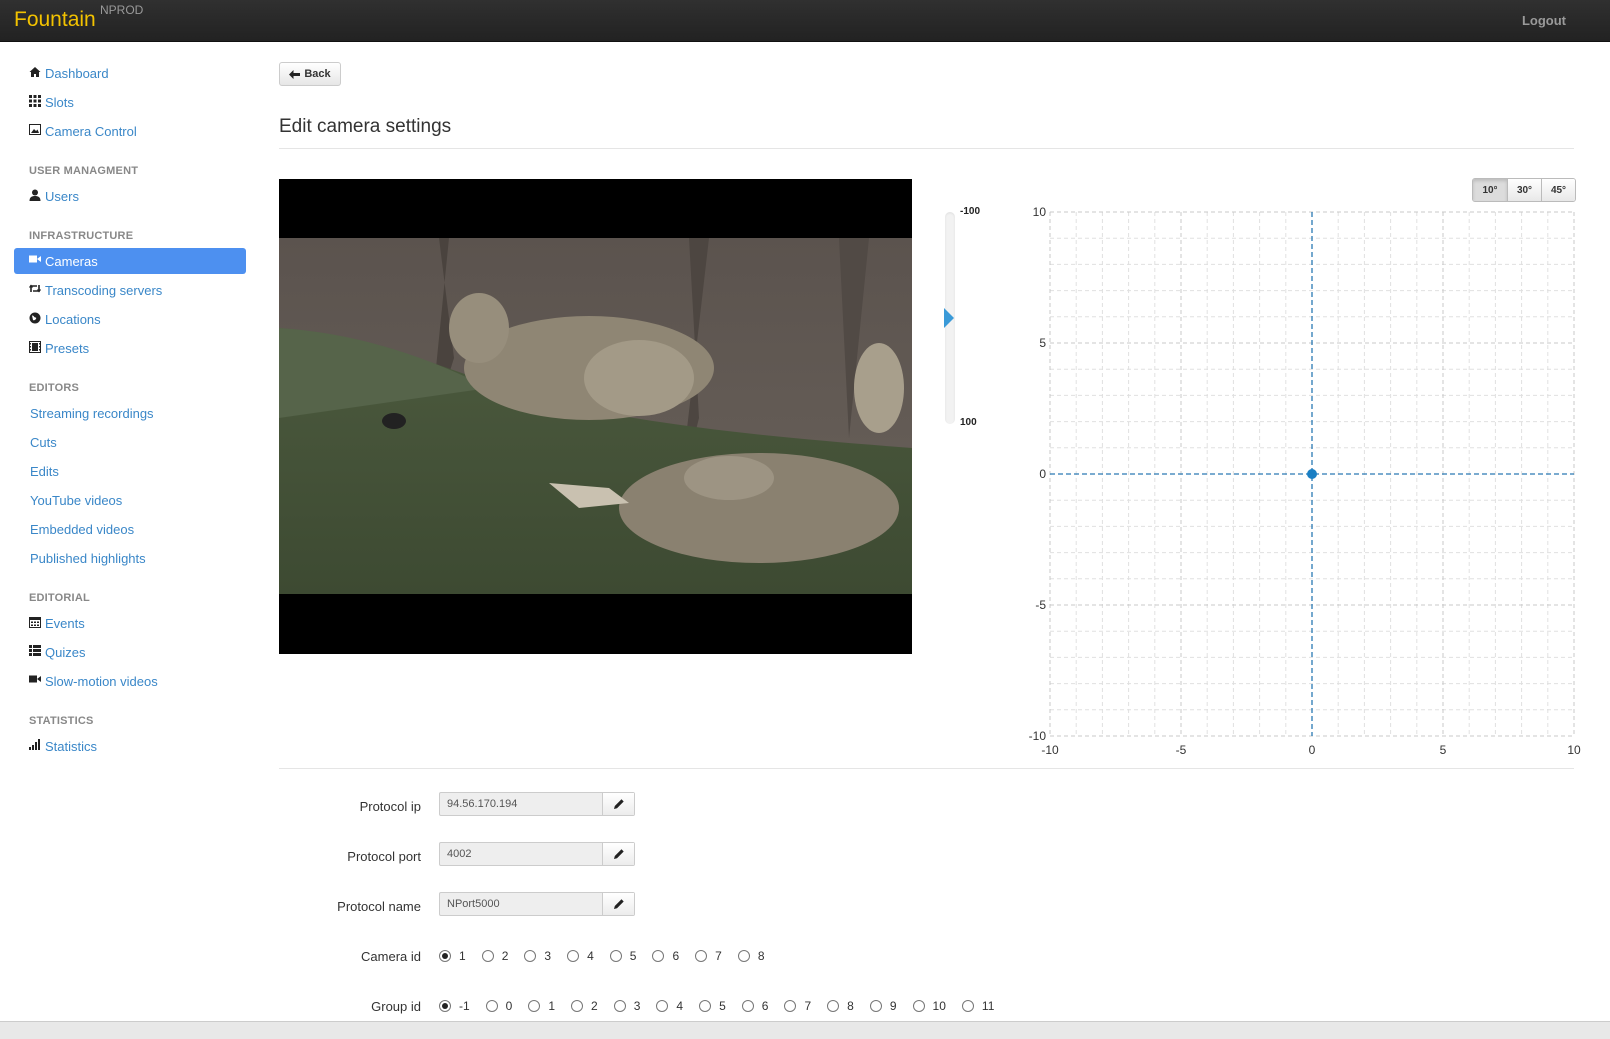  What do you see at coordinates (130, 261) in the screenshot?
I see `sidebar-item-cameras: Cameras` at bounding box center [130, 261].